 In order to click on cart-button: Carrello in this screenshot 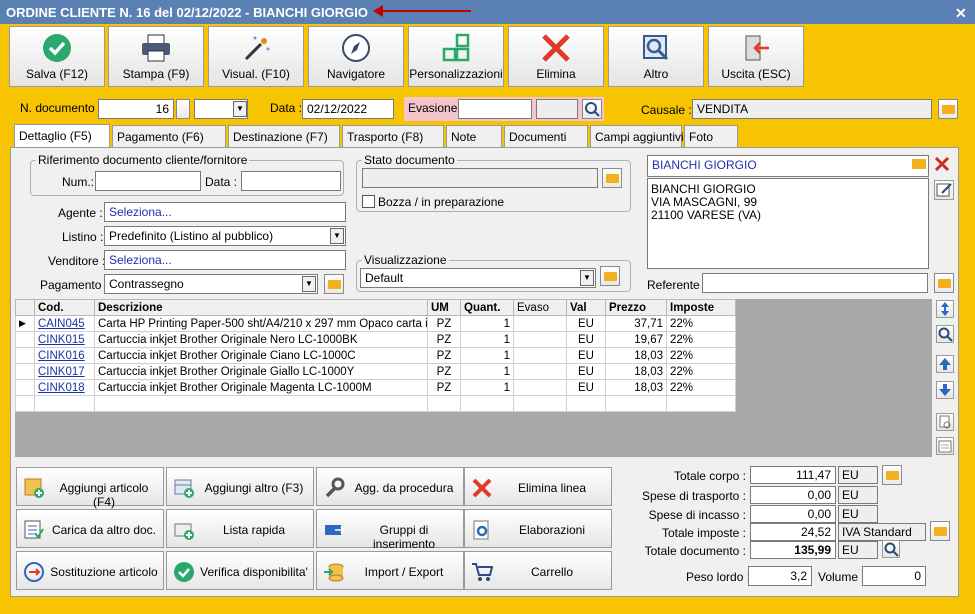, I will do `click(538, 570)`.